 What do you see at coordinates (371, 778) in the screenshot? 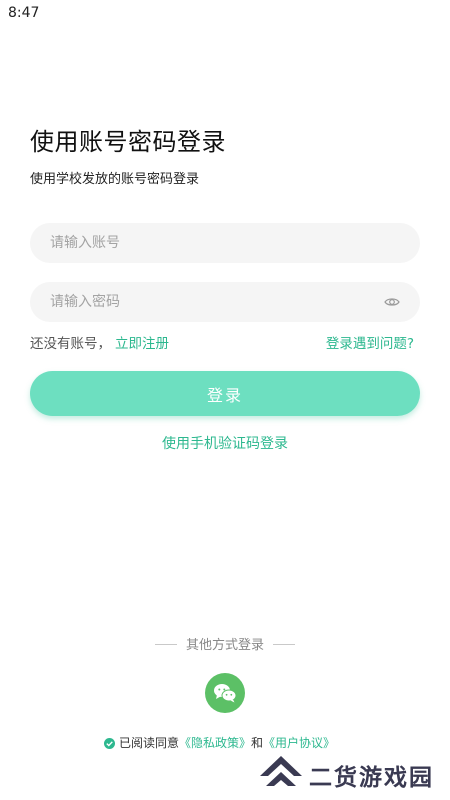
I see `watermark-text: 二货游戏园` at bounding box center [371, 778].